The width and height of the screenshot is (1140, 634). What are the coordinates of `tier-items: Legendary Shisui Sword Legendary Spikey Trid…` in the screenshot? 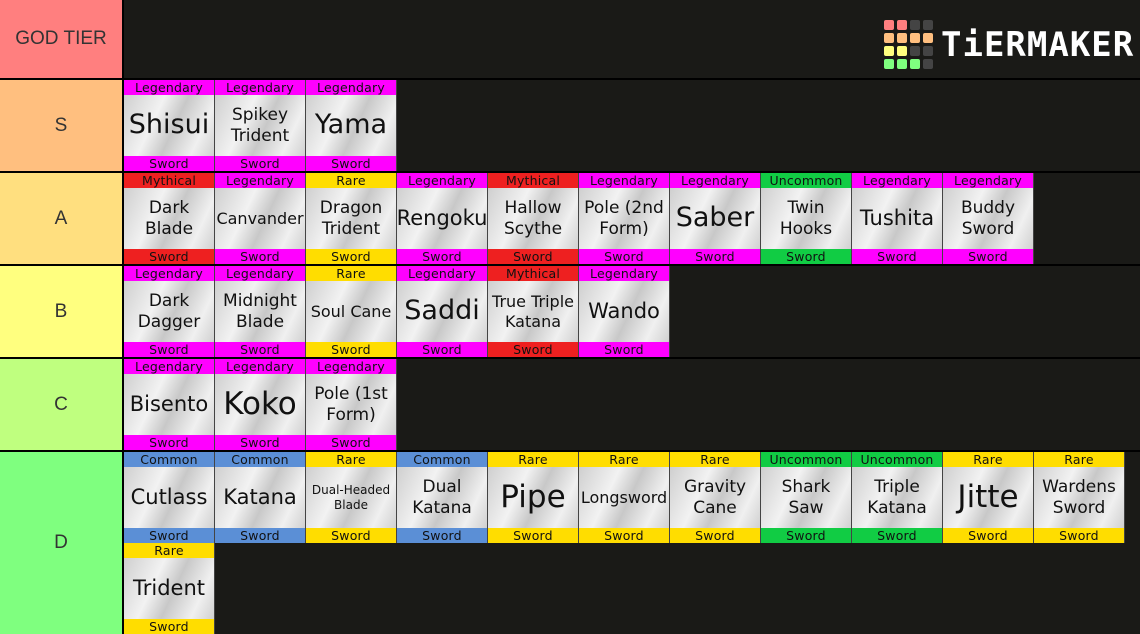 It's located at (632, 125).